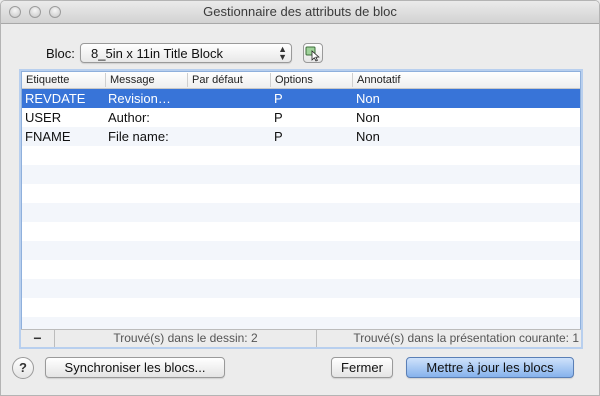 The width and height of the screenshot is (600, 396). Describe the element at coordinates (64, 80) in the screenshot. I see `column-header-etiquette: Etiquette` at that location.